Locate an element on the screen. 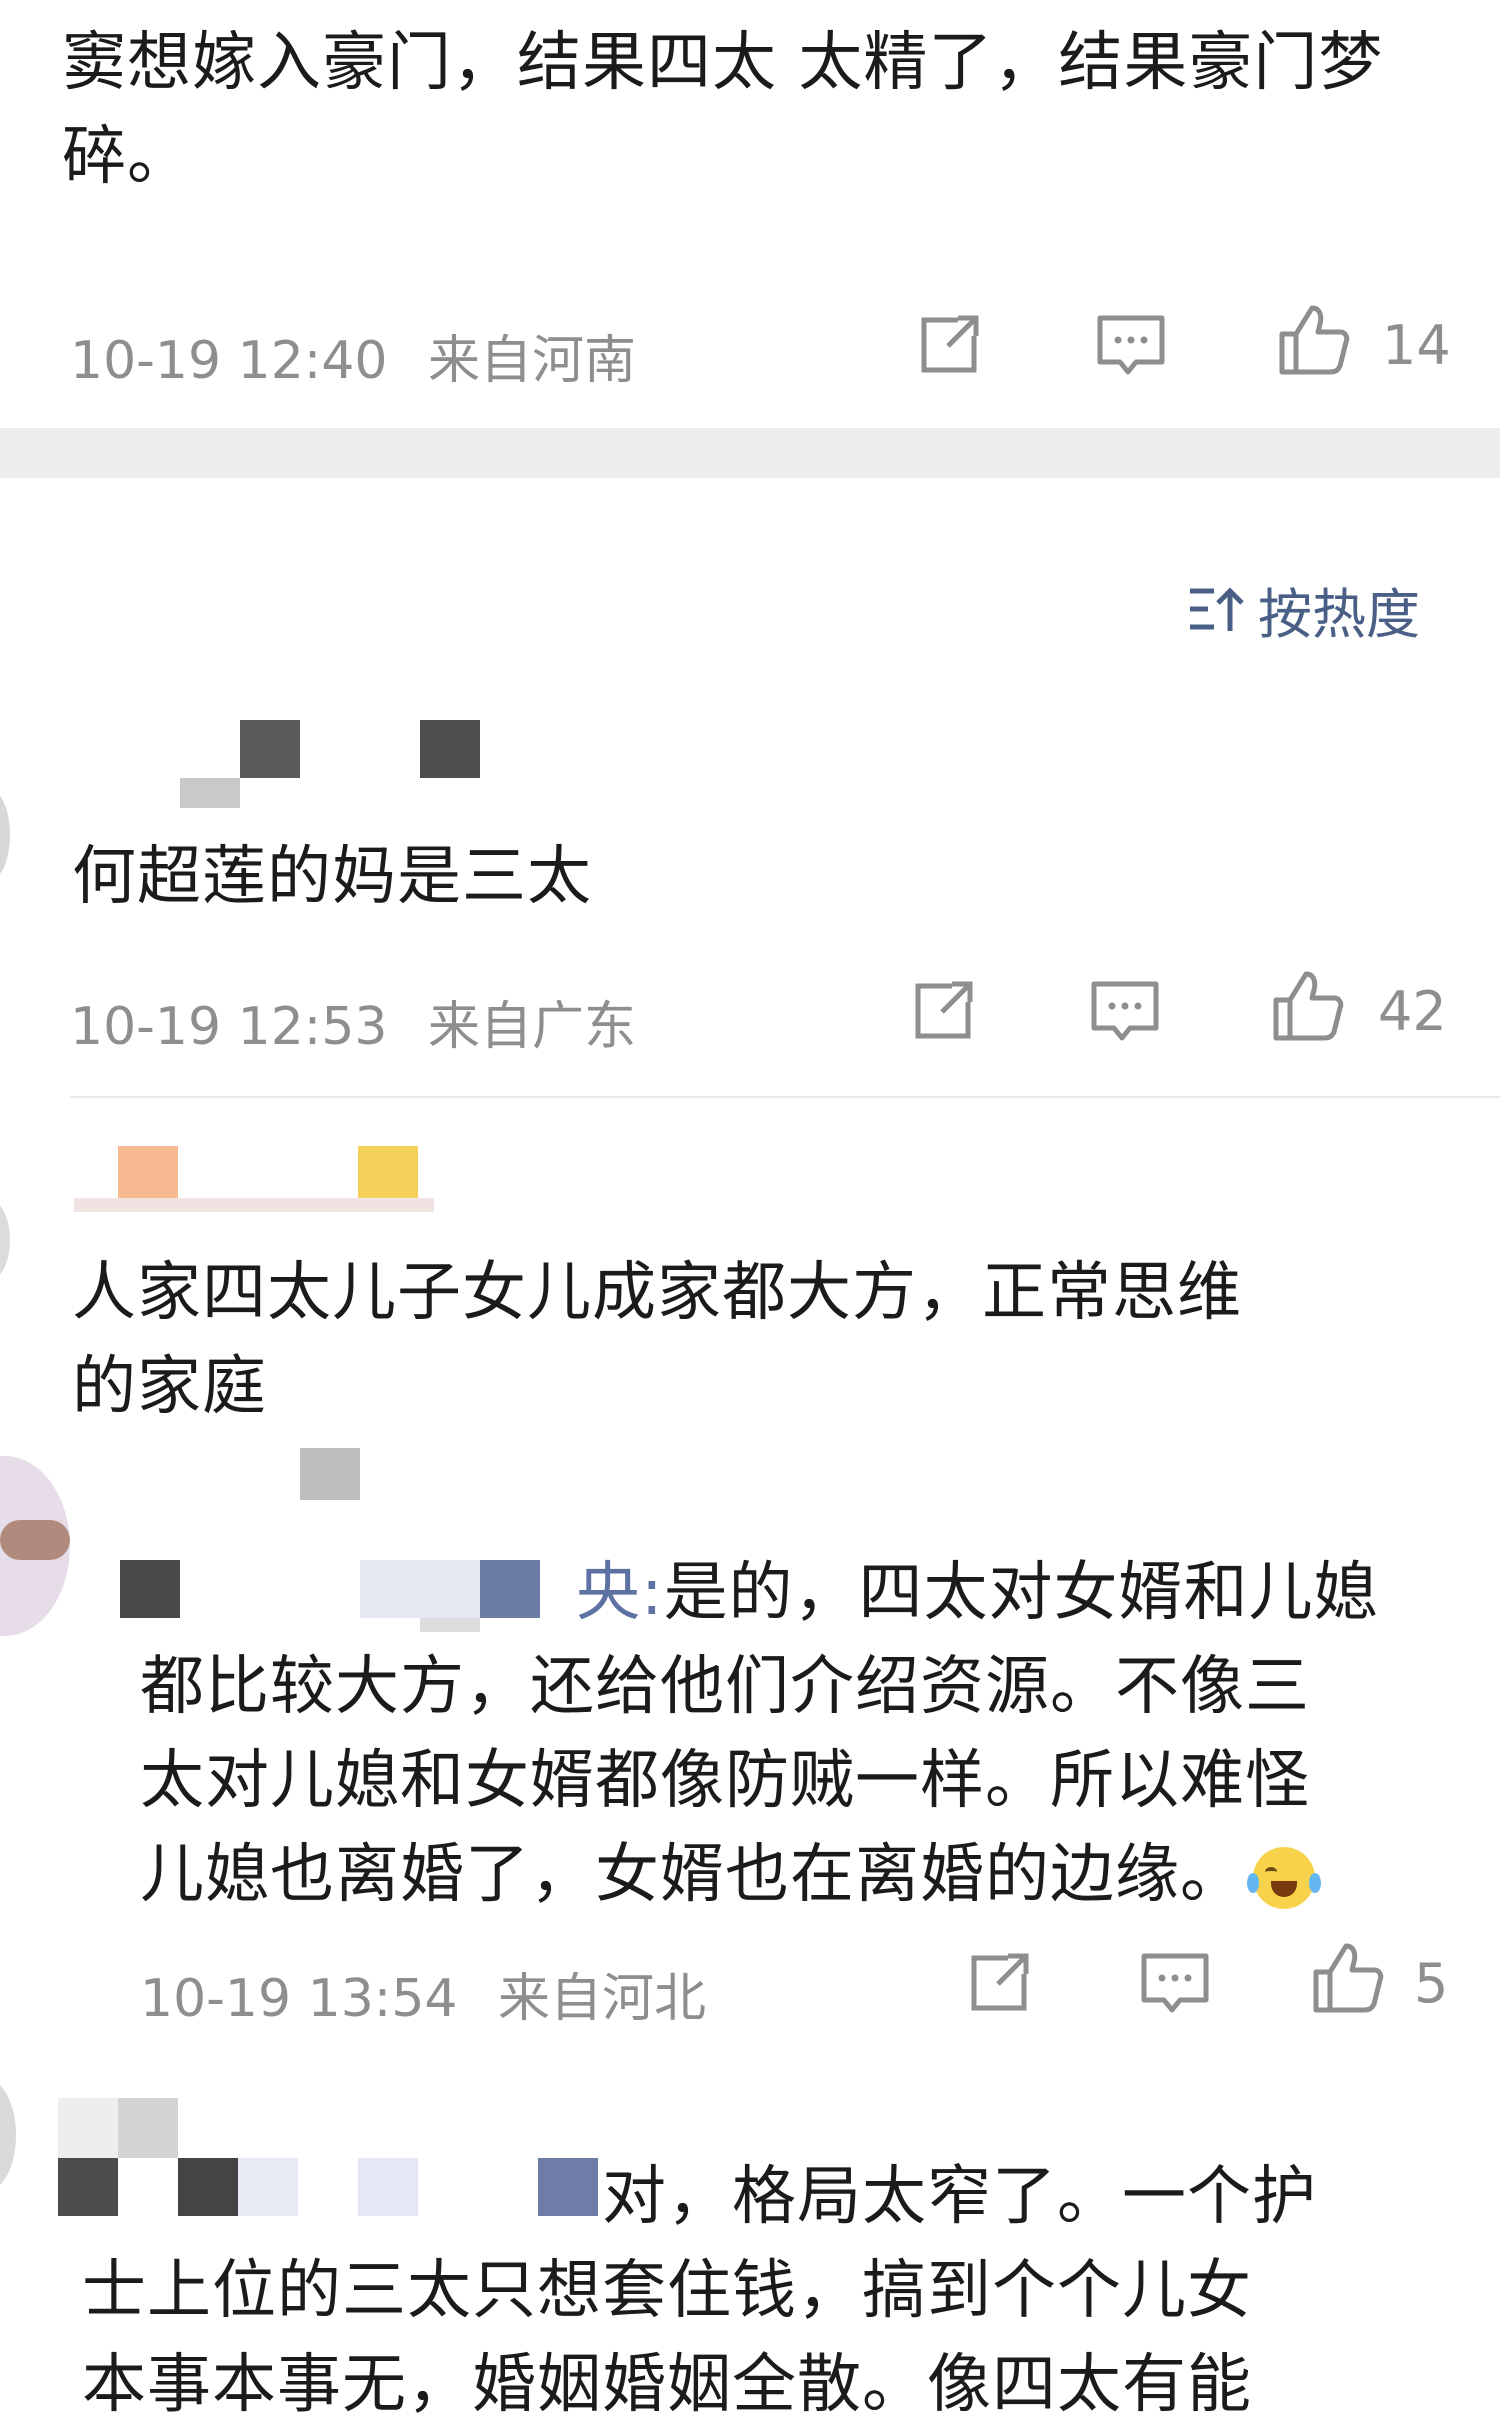  comment-1-like-count: 14 is located at coordinates (1416, 345).